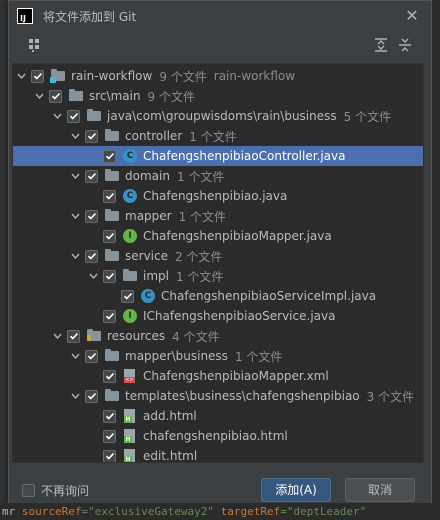 The width and height of the screenshot is (440, 520). Describe the element at coordinates (380, 490) in the screenshot. I see `cancel-button: 取消` at that location.